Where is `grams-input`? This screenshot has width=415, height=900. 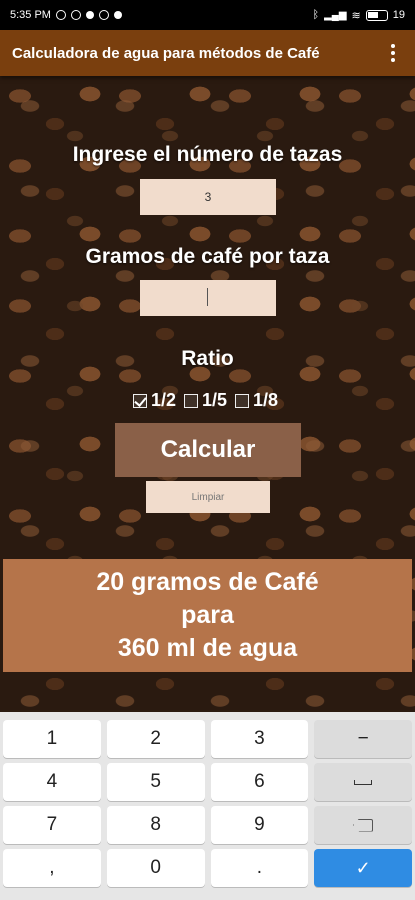
grams-input is located at coordinates (208, 298).